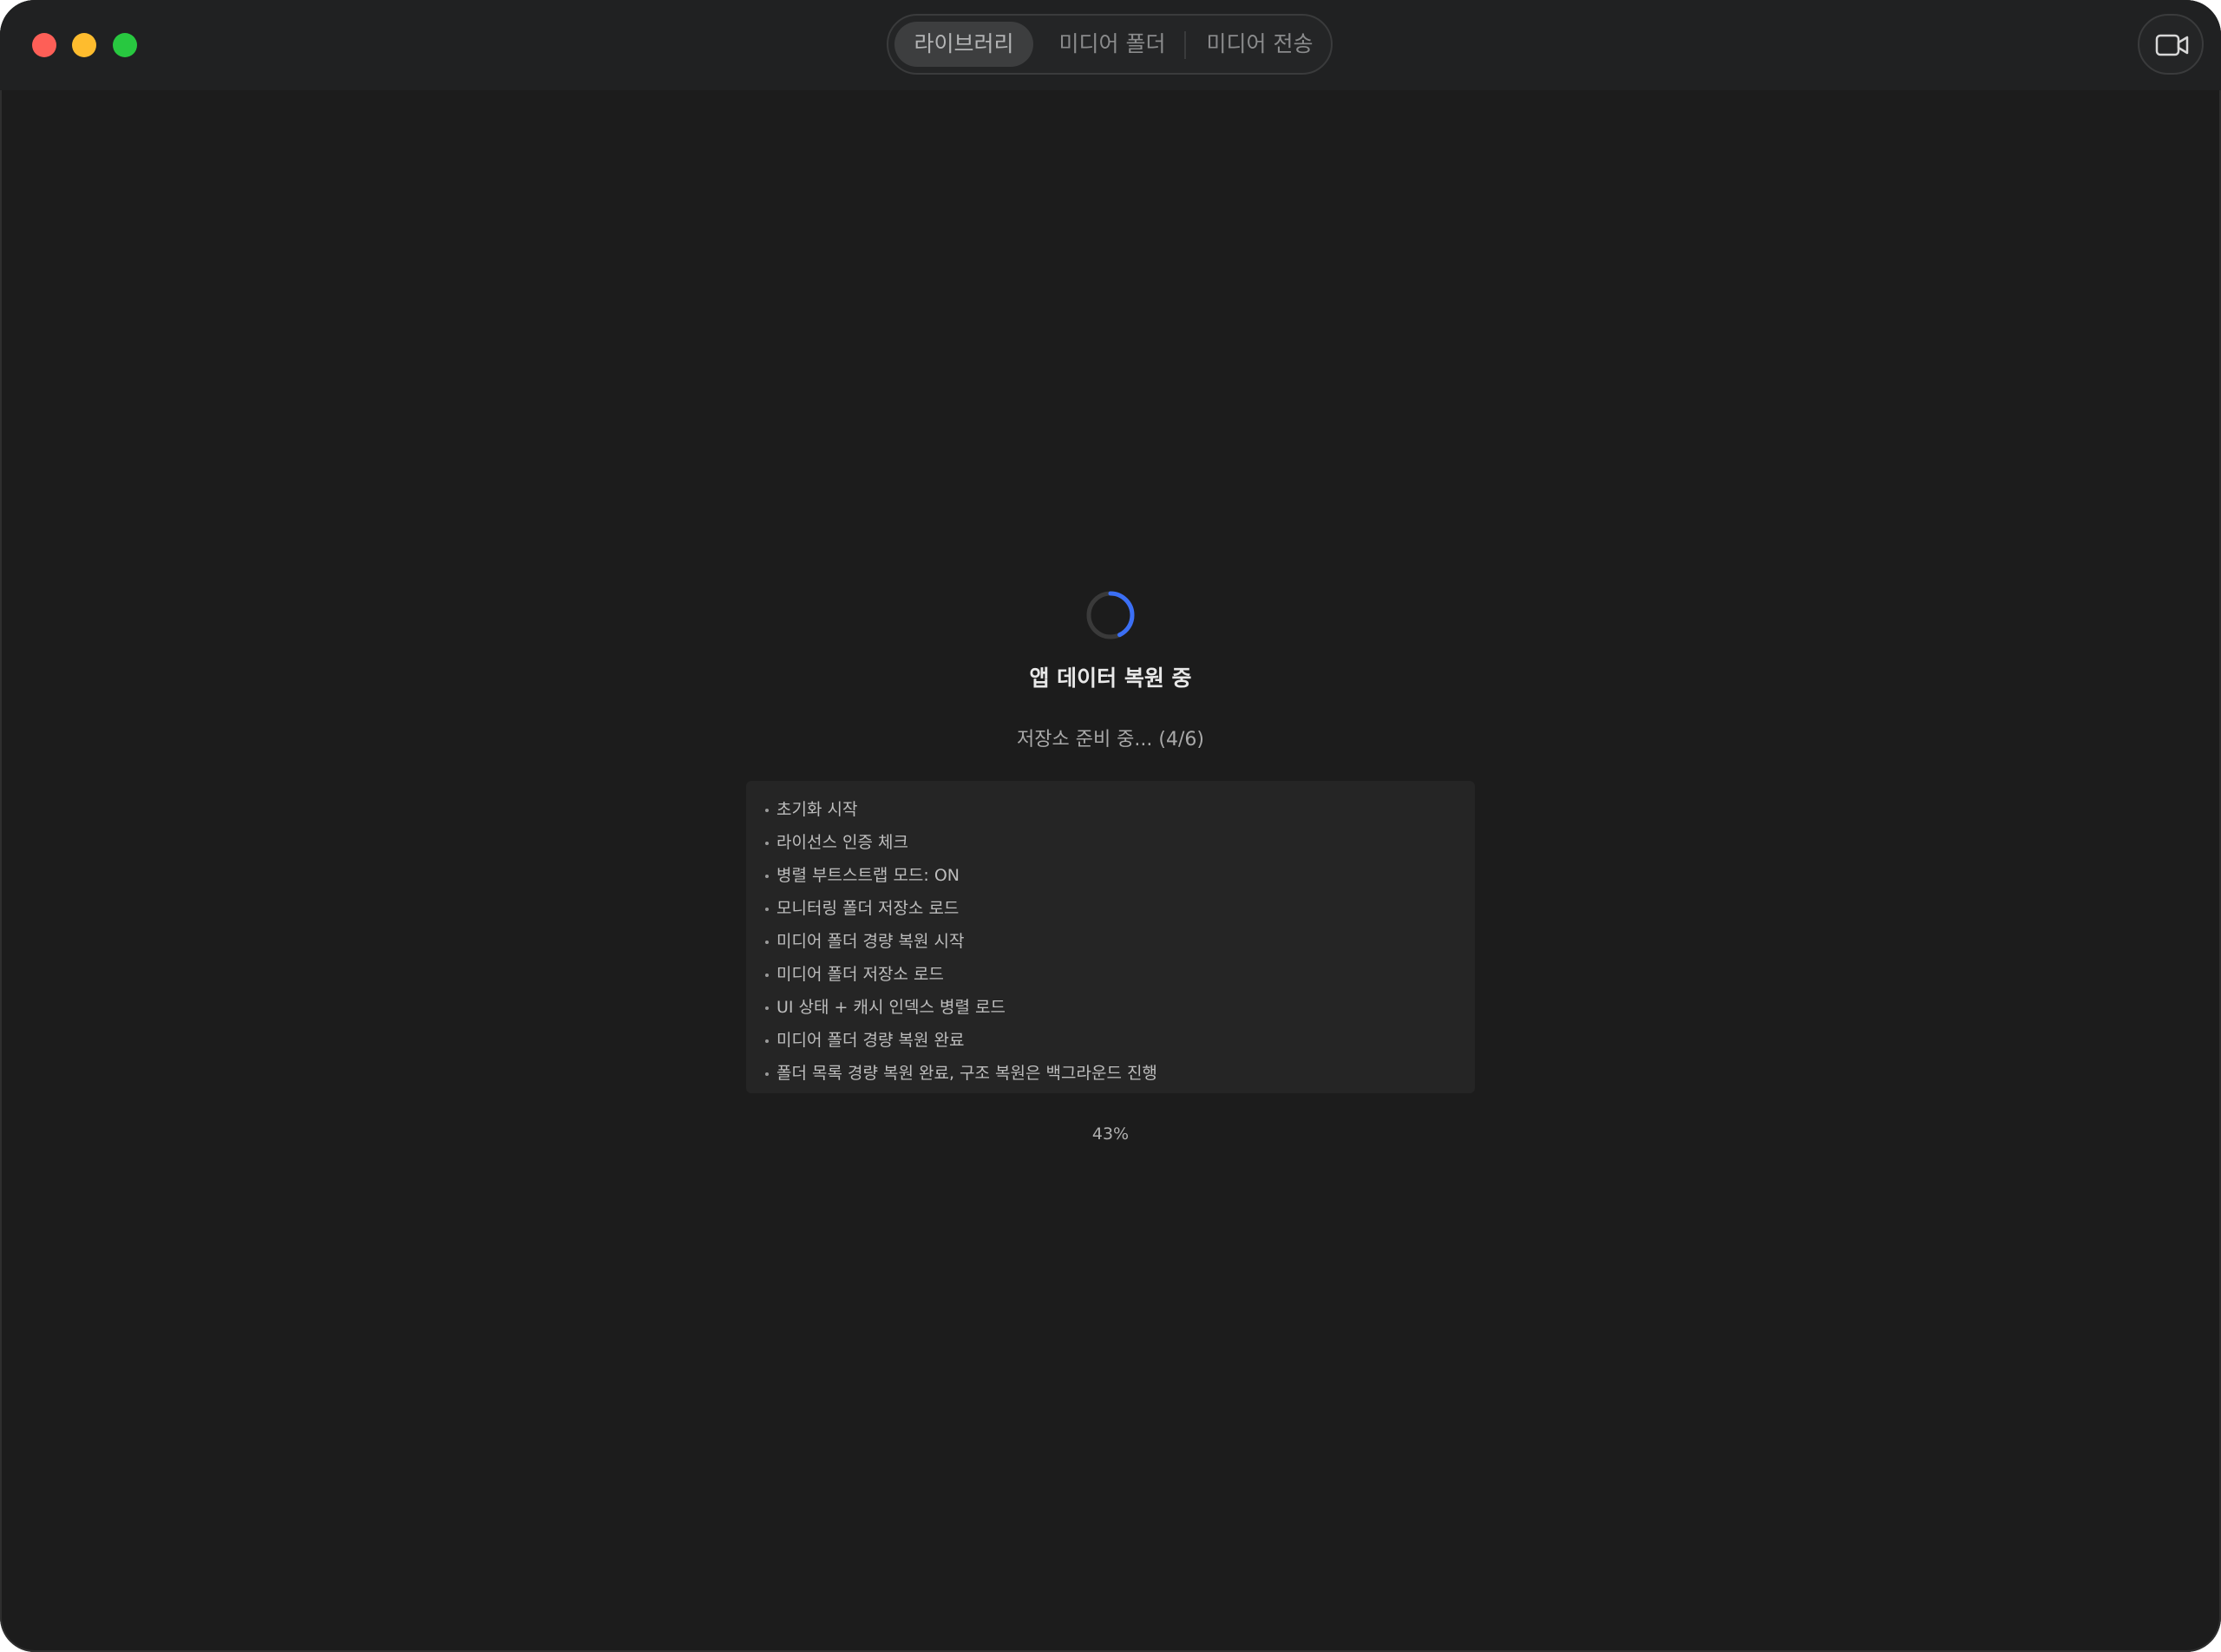  I want to click on loading-status: 저장소 준비 중... (4/6), so click(1110, 740).